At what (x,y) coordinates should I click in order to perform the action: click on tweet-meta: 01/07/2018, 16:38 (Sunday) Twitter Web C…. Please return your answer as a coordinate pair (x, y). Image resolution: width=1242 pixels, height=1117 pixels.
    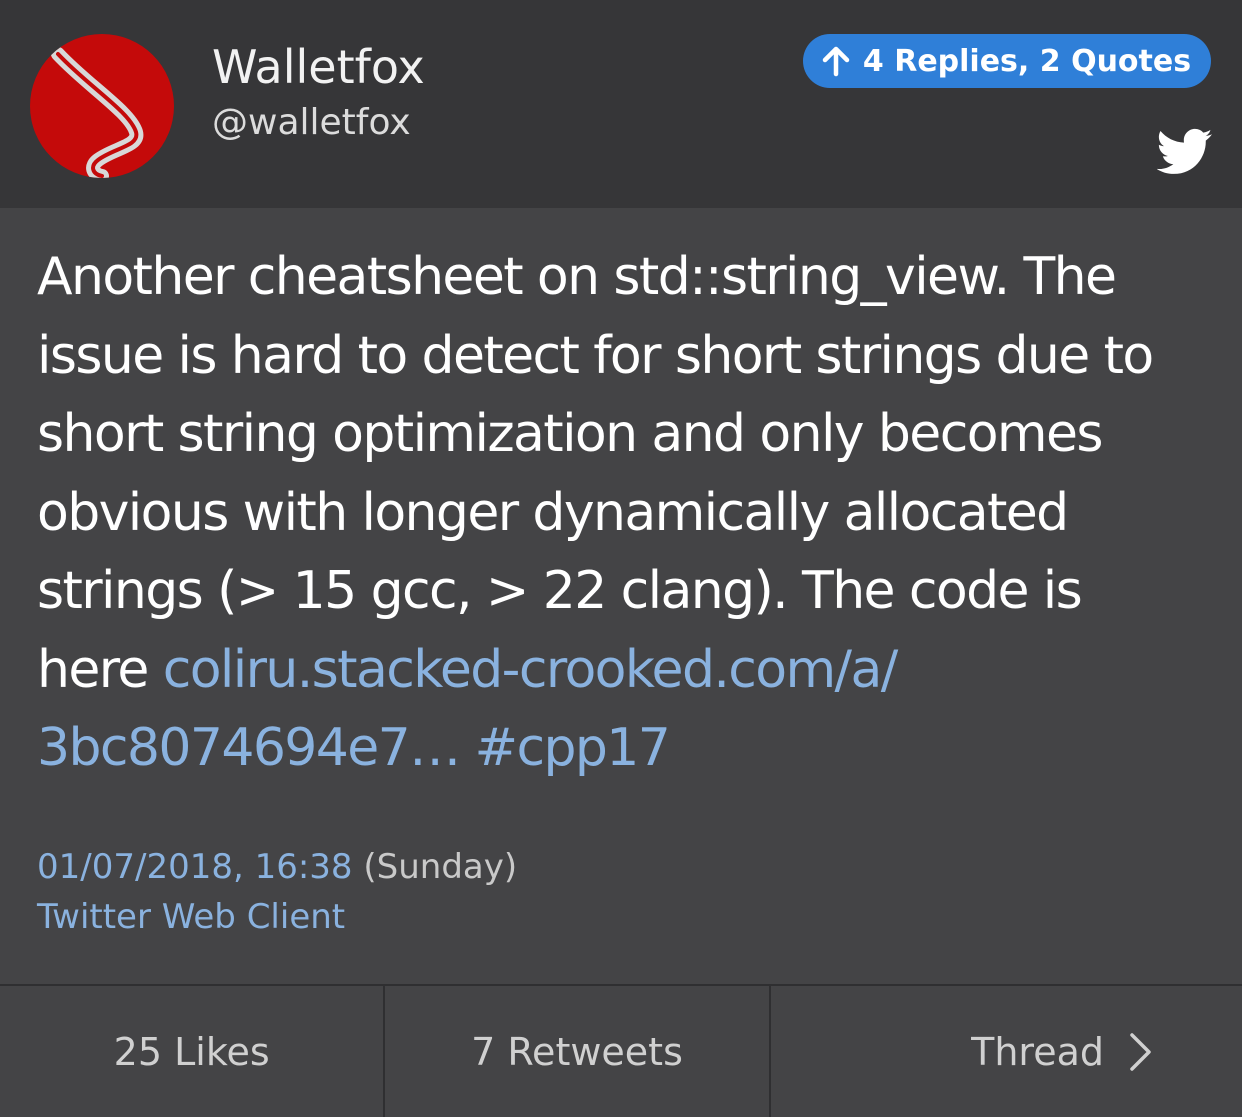
    Looking at the image, I should click on (277, 892).